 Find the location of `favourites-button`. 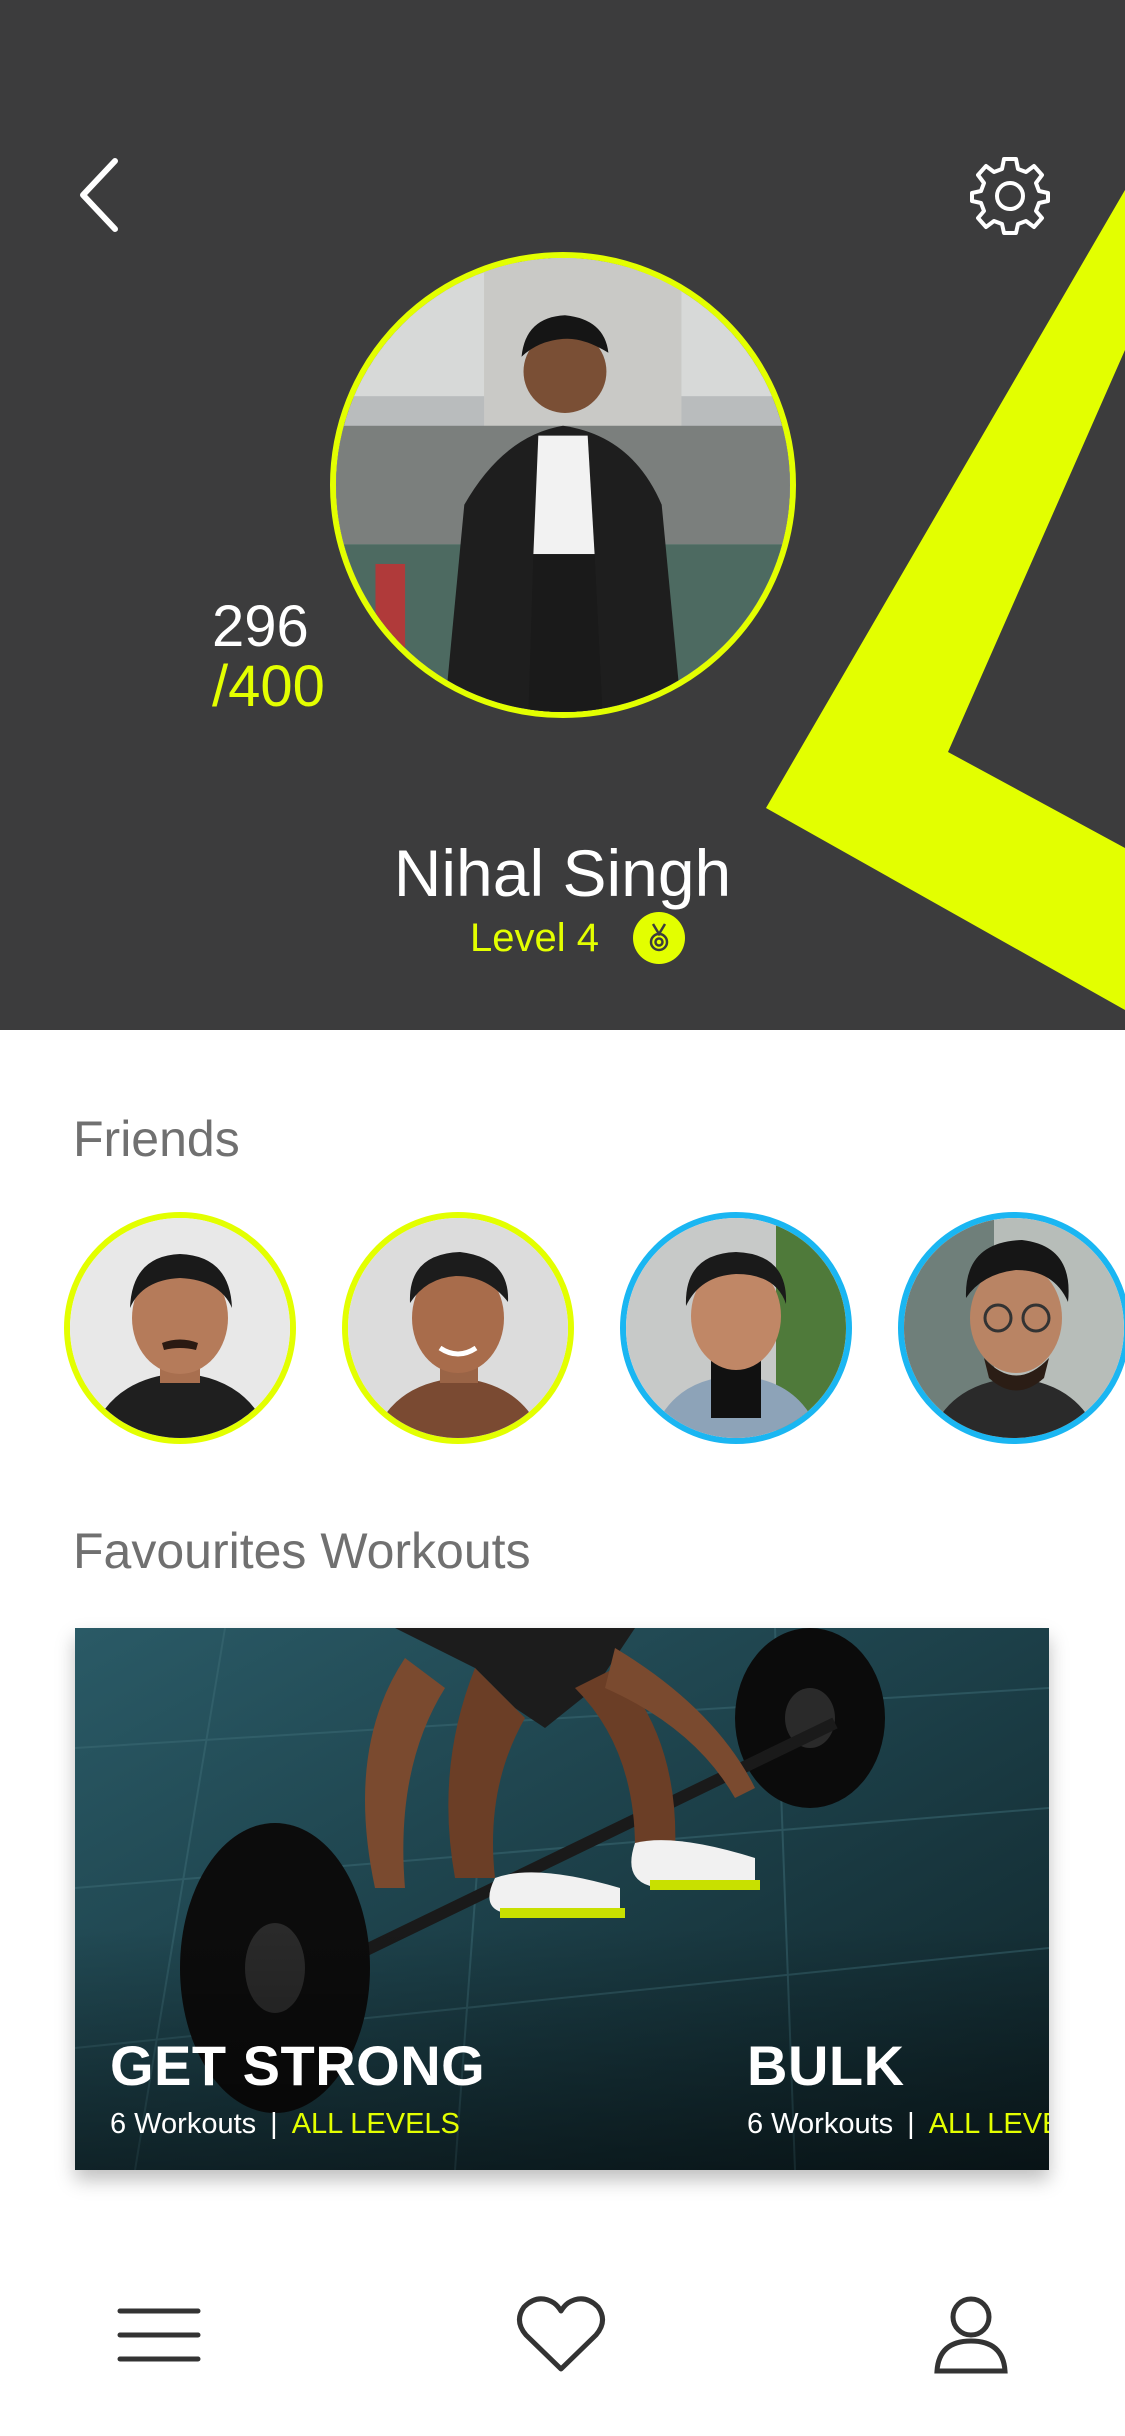

favourites-button is located at coordinates (561, 2335).